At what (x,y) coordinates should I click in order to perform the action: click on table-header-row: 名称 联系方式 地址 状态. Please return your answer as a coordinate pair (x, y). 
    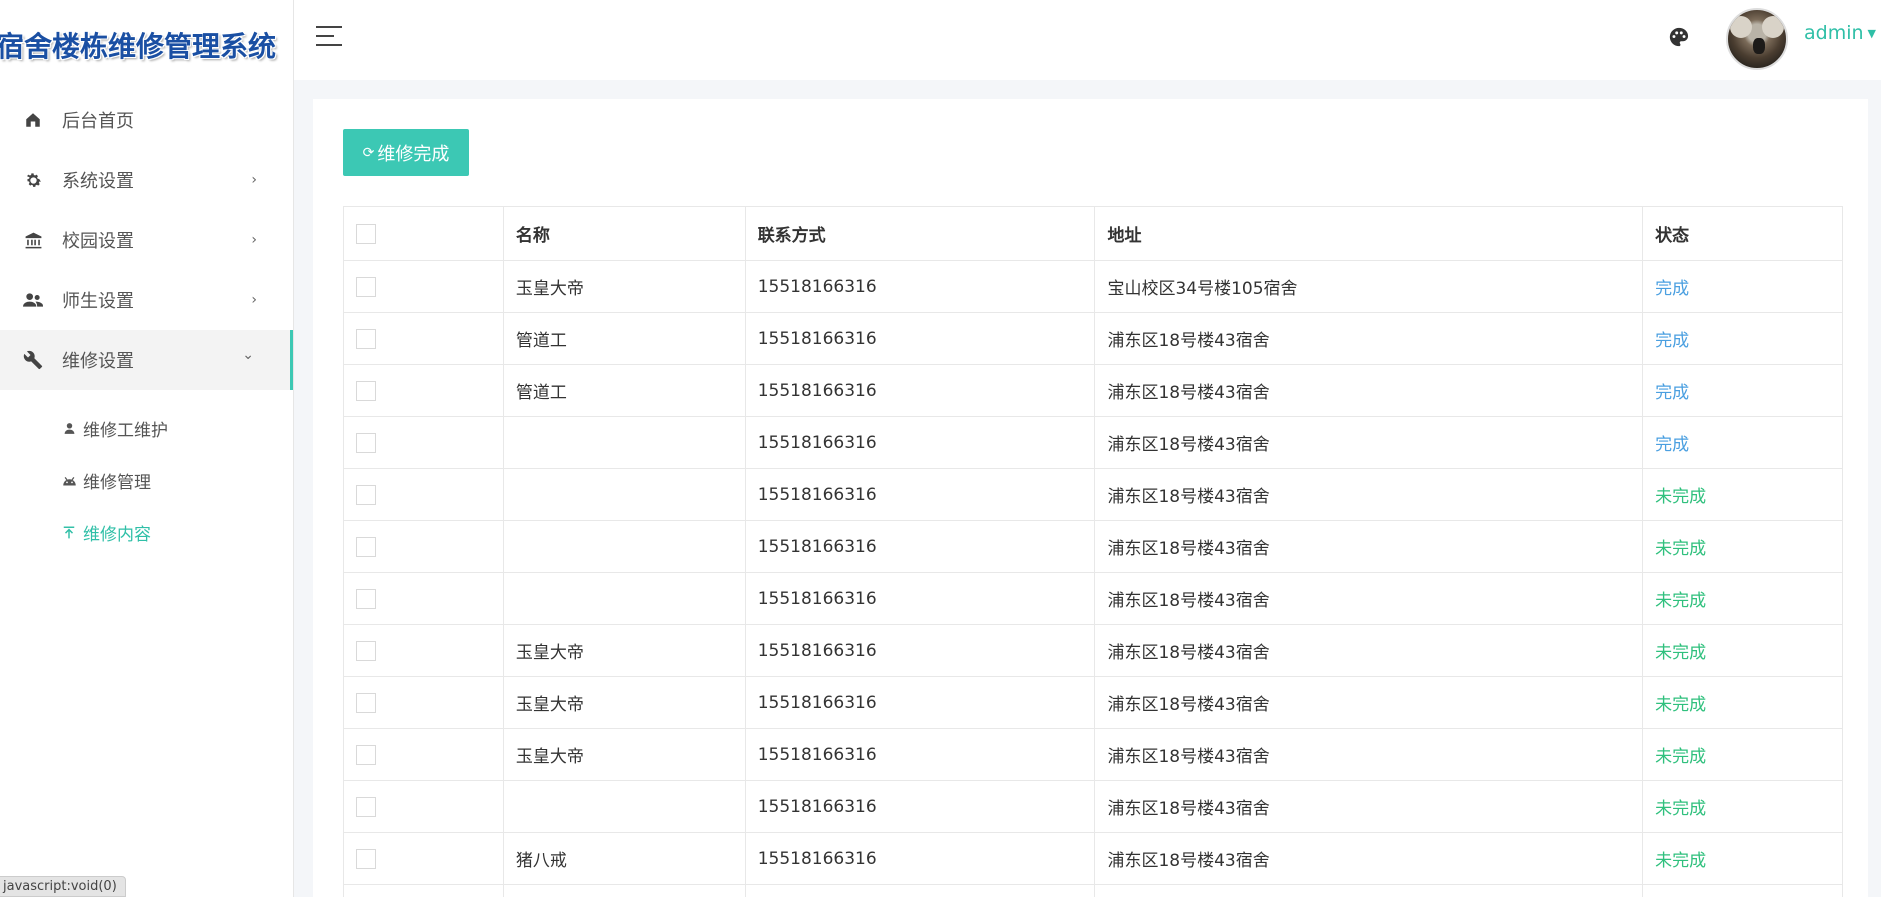
    Looking at the image, I should click on (1093, 233).